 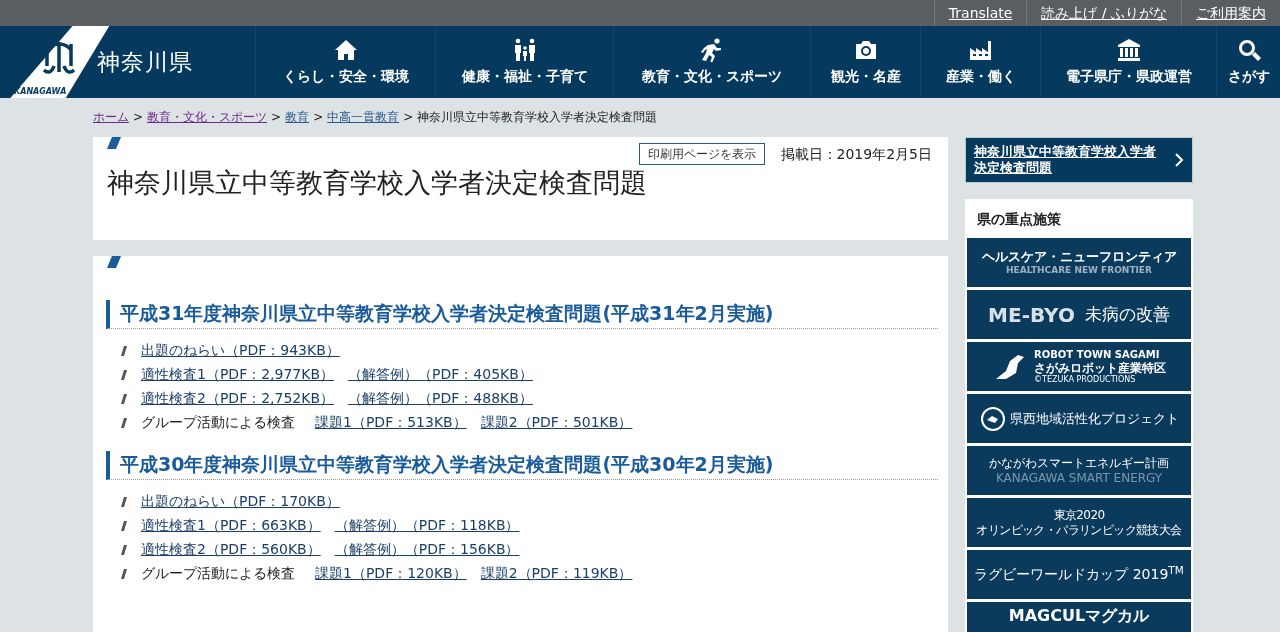 I want to click on pdf-link: 課題2（PDF：501KB）, so click(x=556, y=423).